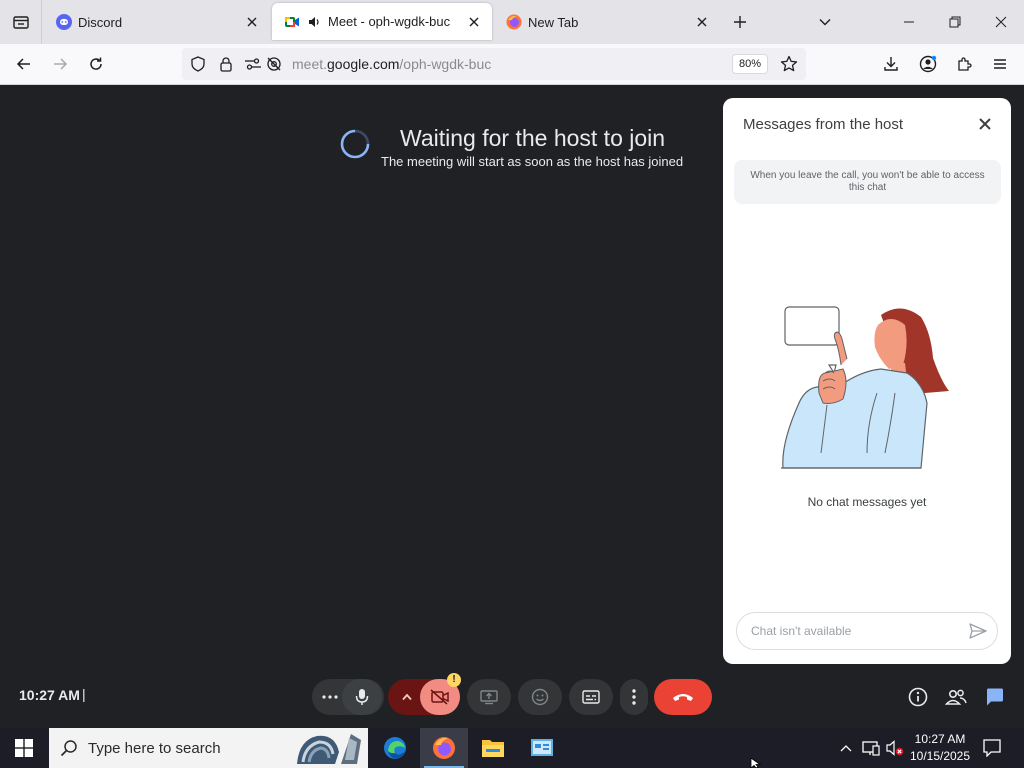  I want to click on forward-button, so click(60, 64).